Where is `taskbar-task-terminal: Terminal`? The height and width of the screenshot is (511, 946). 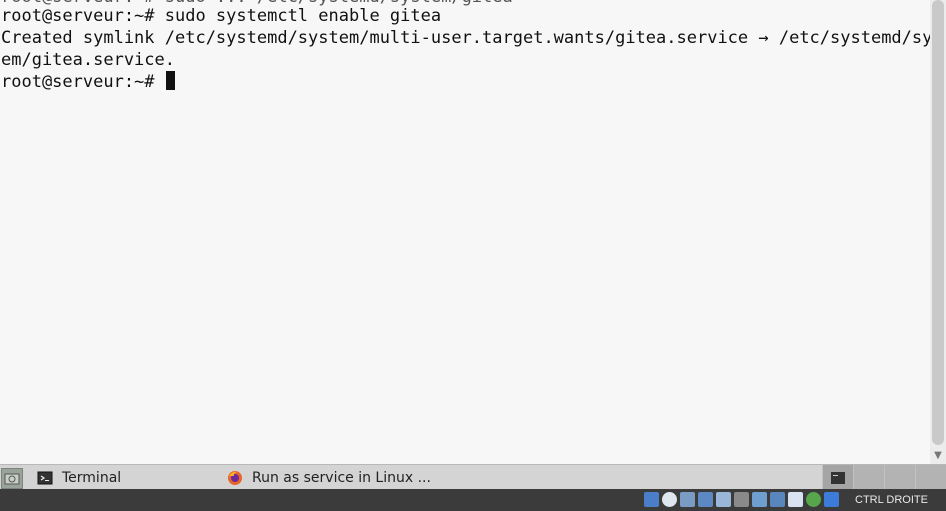
taskbar-task-terminal: Terminal is located at coordinates (129, 477).